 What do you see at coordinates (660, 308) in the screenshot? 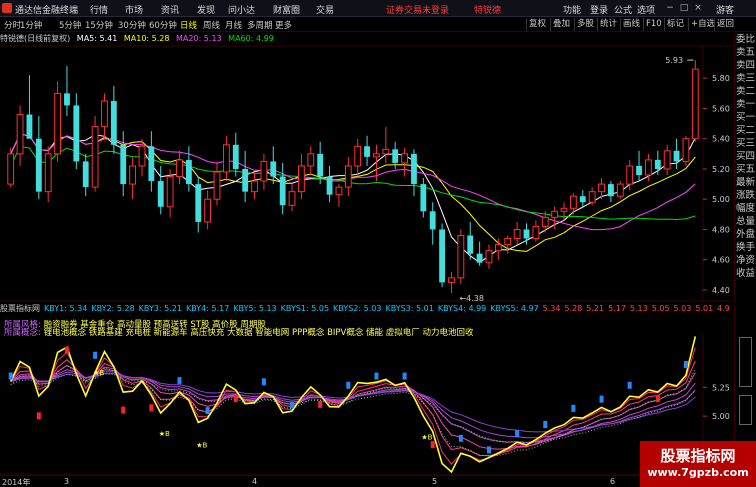
I see `indicator-value: 5.05` at bounding box center [660, 308].